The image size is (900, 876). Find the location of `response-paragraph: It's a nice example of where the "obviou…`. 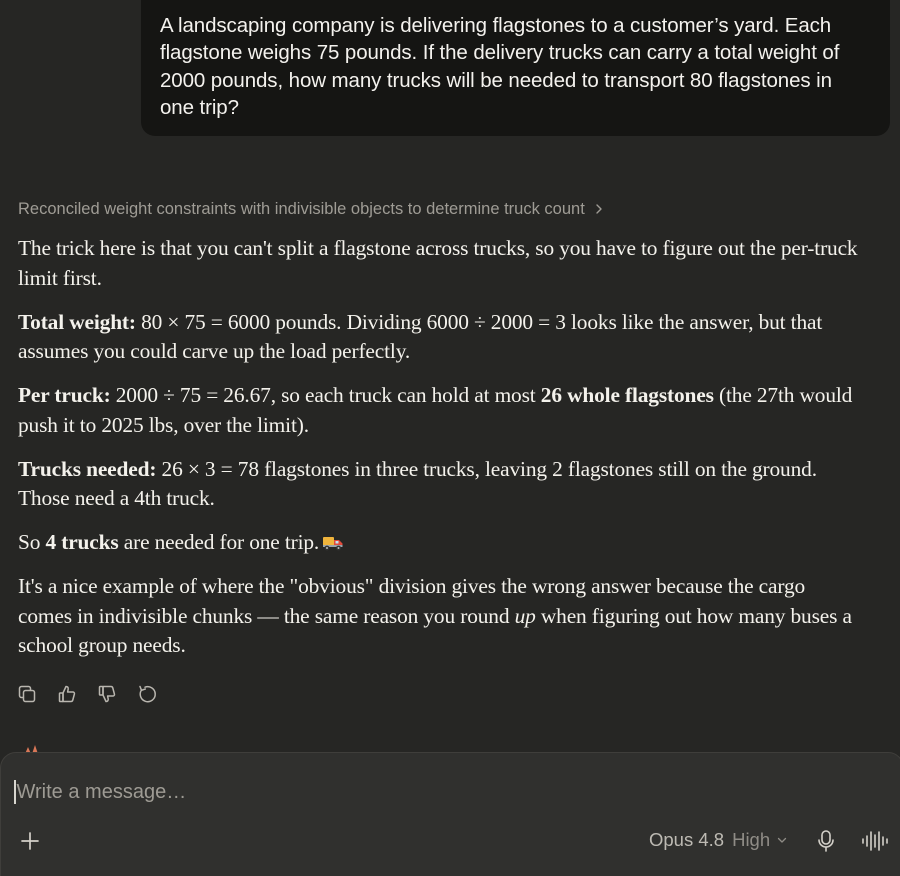

response-paragraph: It's a nice example of where the "obviou… is located at coordinates (438, 616).